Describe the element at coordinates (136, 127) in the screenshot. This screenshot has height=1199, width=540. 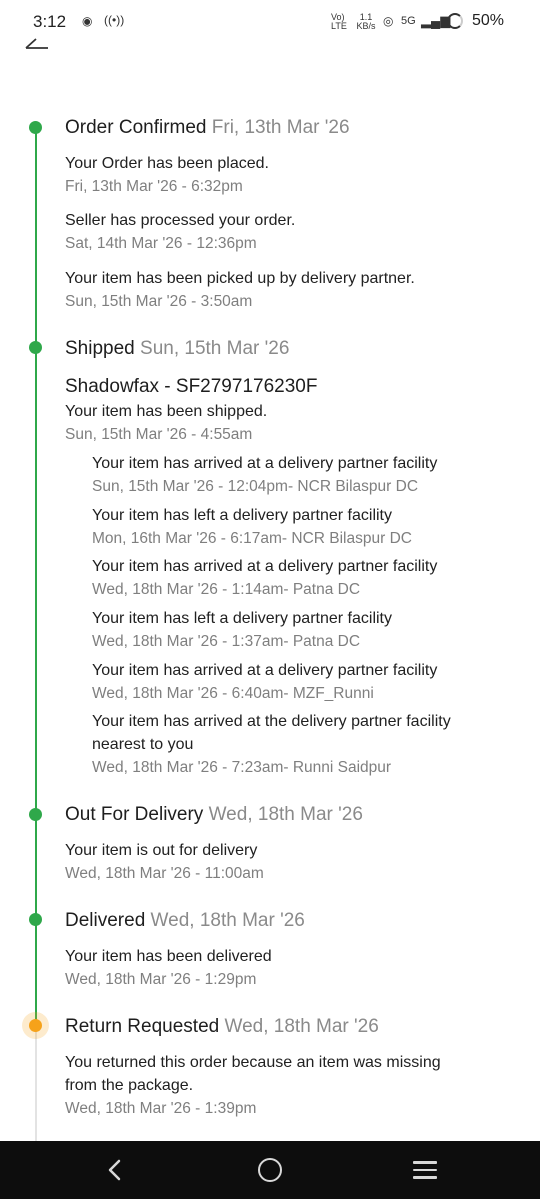
I see `stage-title: Order Confirmed` at that location.